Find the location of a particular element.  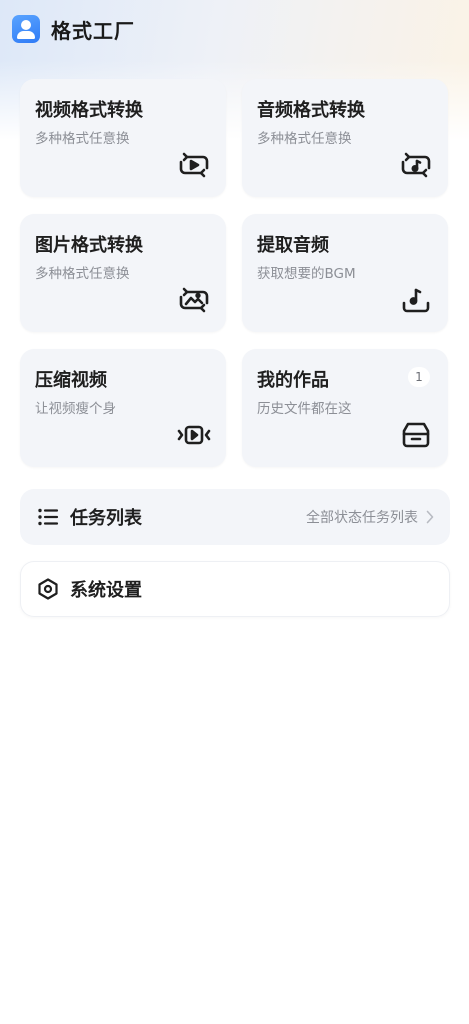

task-list-status: 全部状态任务列表 is located at coordinates (370, 517).